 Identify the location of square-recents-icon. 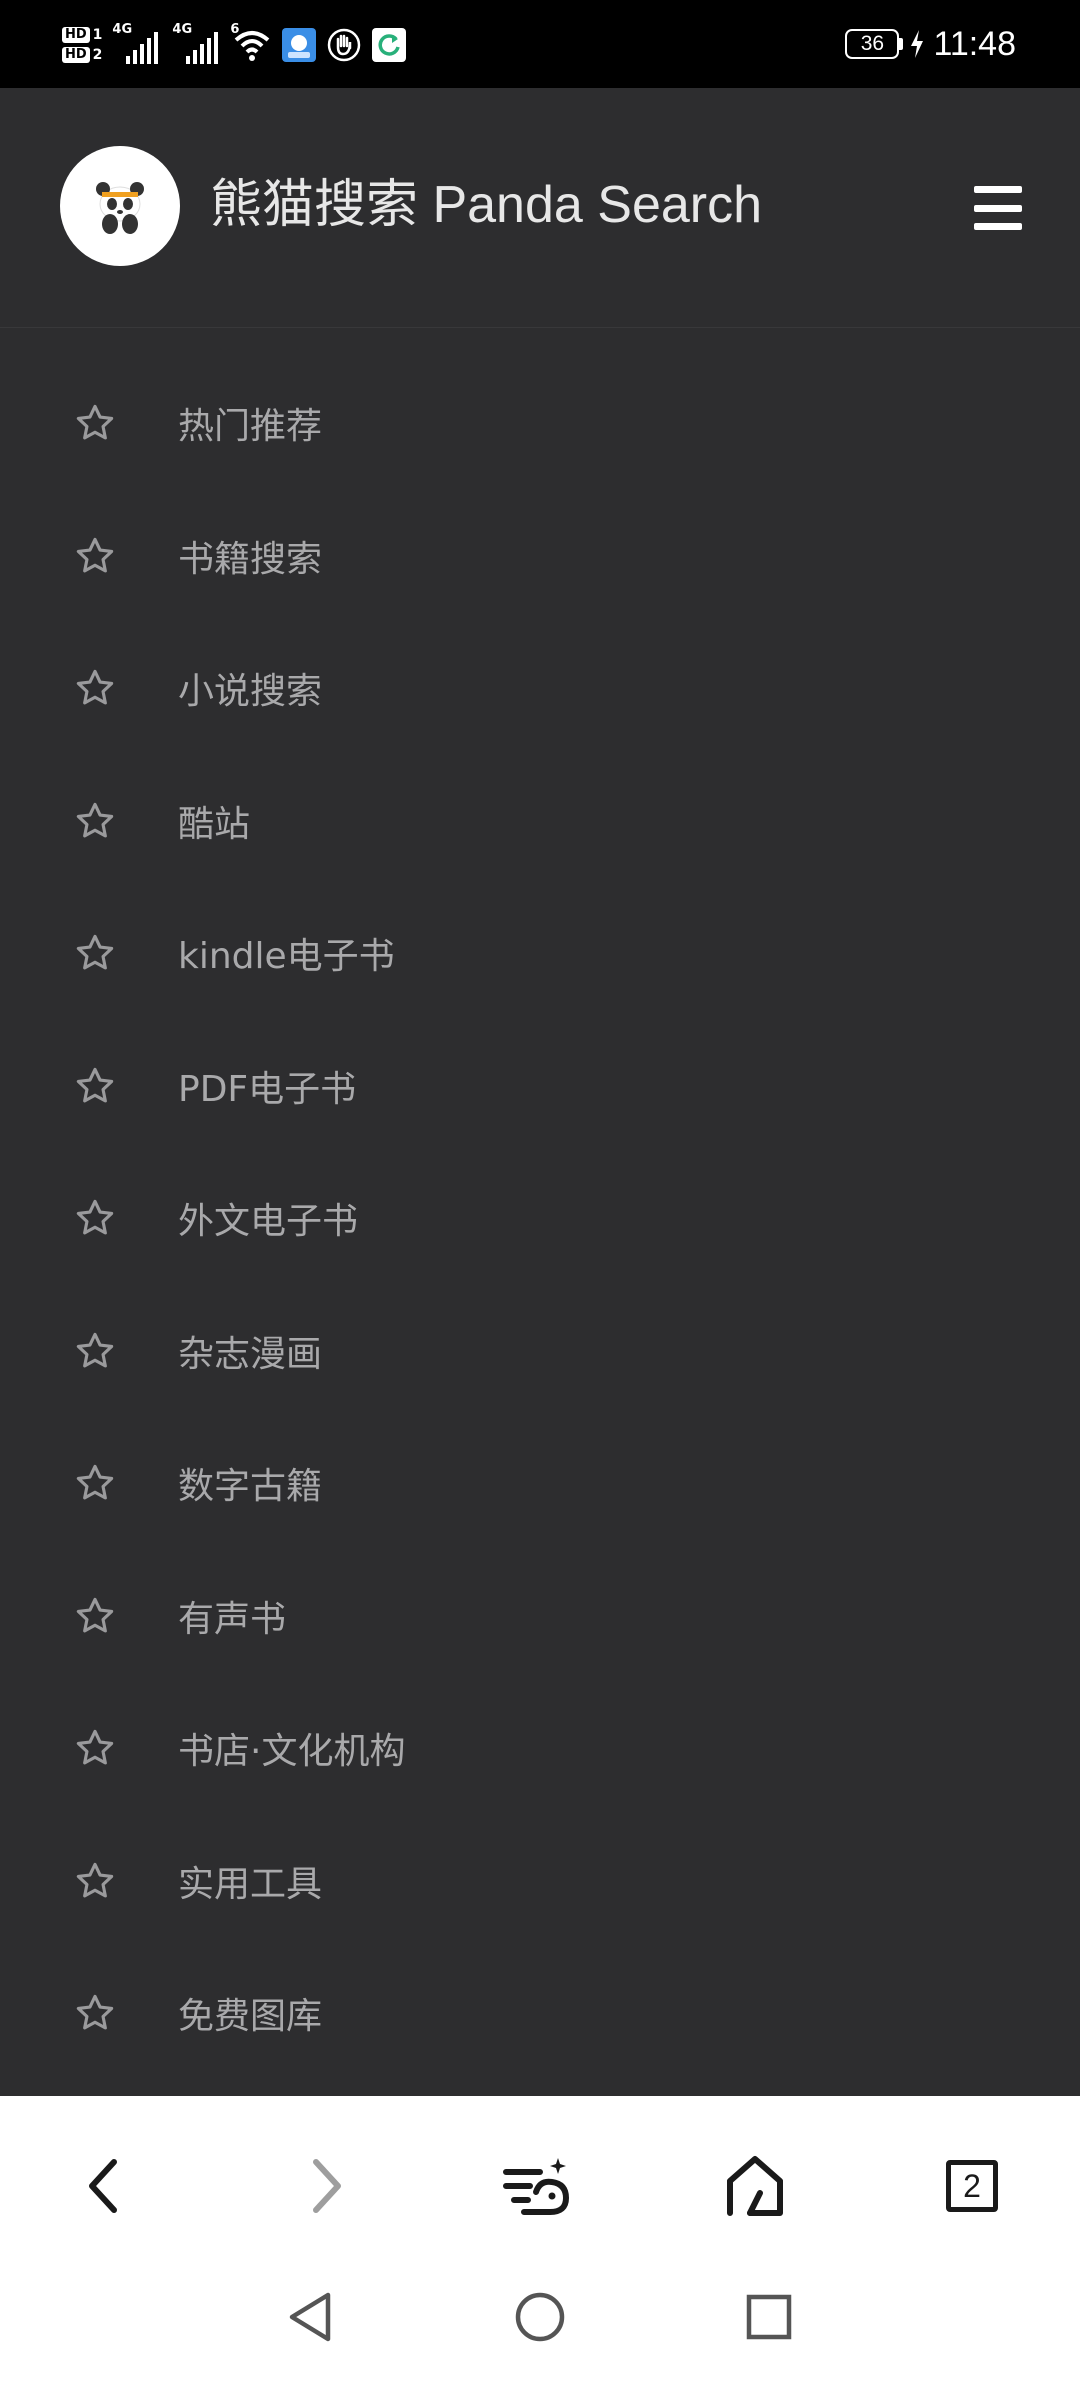
(769, 2317).